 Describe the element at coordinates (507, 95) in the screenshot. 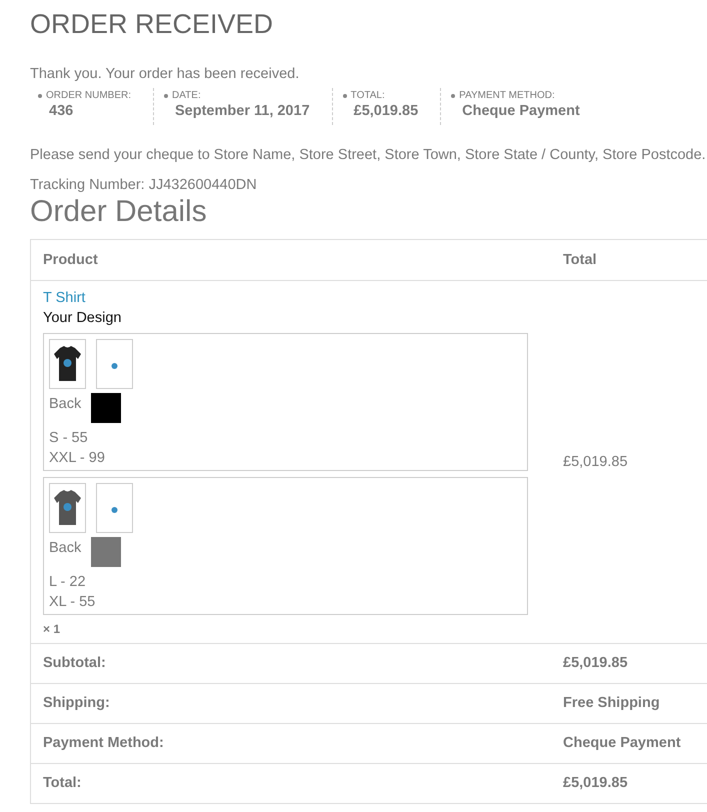

I see `overview-label: PAYMENT METHOD:` at that location.